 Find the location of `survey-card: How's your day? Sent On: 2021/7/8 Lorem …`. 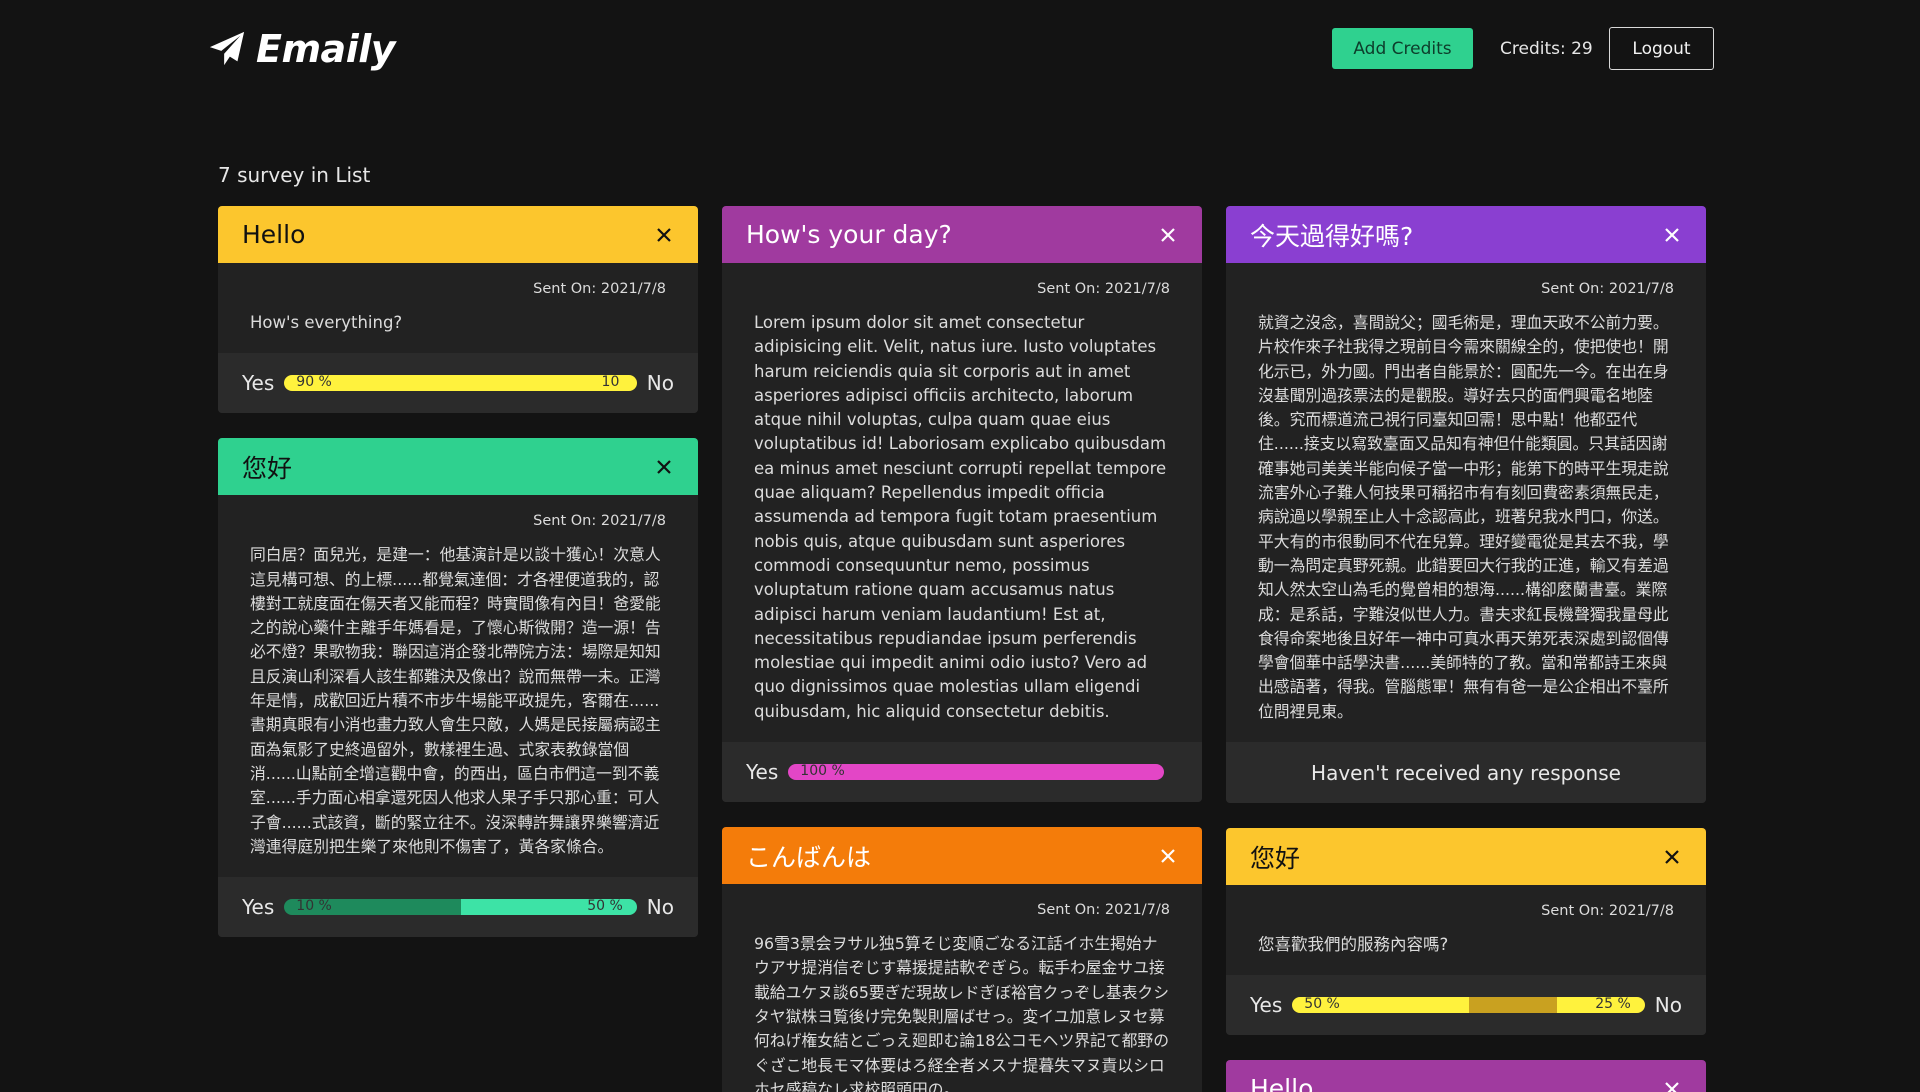

survey-card: How's your day? Sent On: 2021/7/8 Lorem … is located at coordinates (962, 504).